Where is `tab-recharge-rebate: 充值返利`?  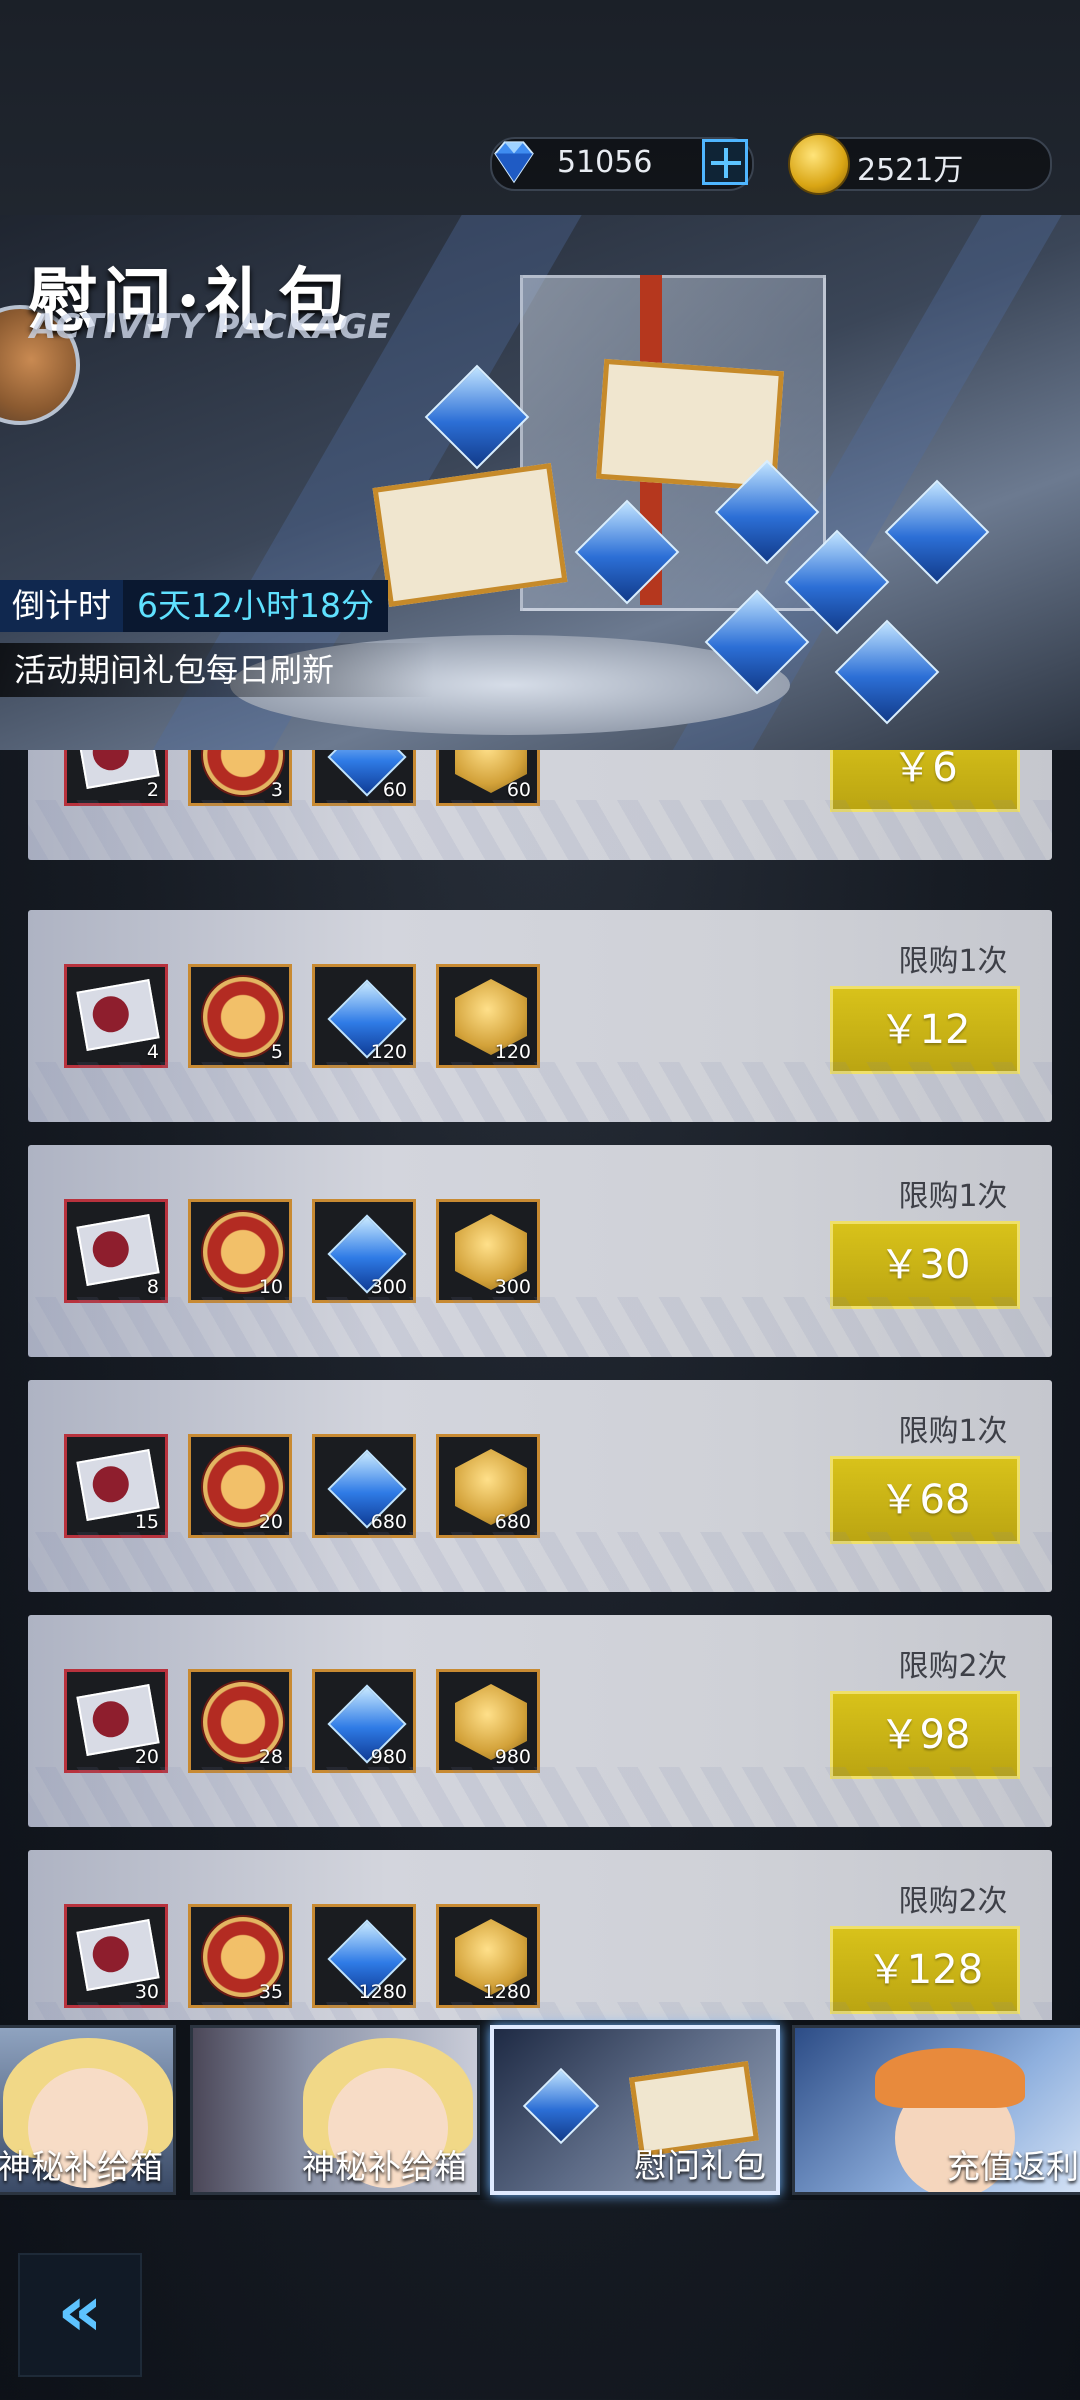
tab-recharge-rebate: 充值返利 is located at coordinates (936, 2110).